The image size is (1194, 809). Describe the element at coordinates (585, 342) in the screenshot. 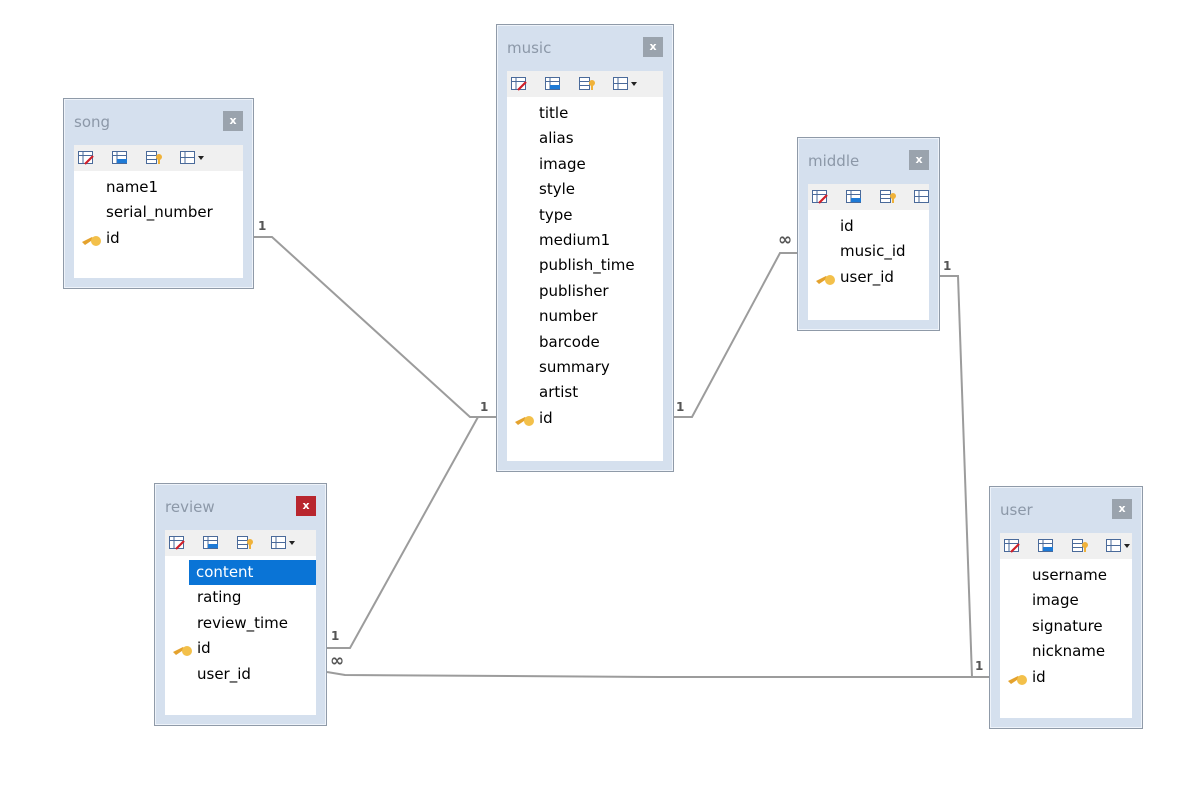

I see `field-row: barcode` at that location.